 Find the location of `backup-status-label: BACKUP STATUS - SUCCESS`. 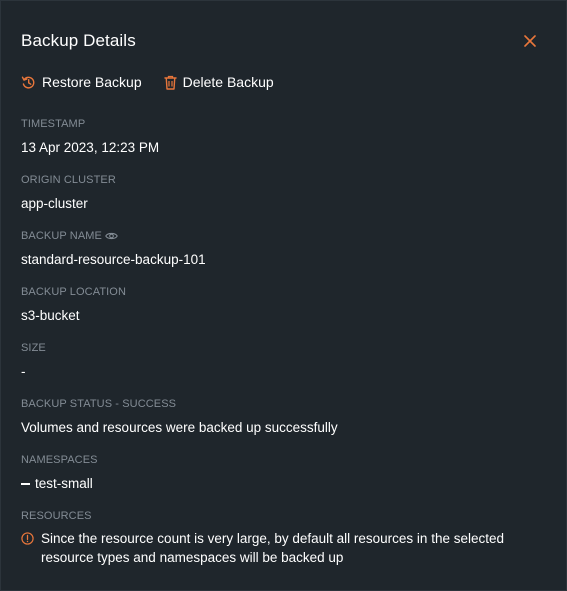

backup-status-label: BACKUP STATUS - SUCCESS is located at coordinates (99, 404).